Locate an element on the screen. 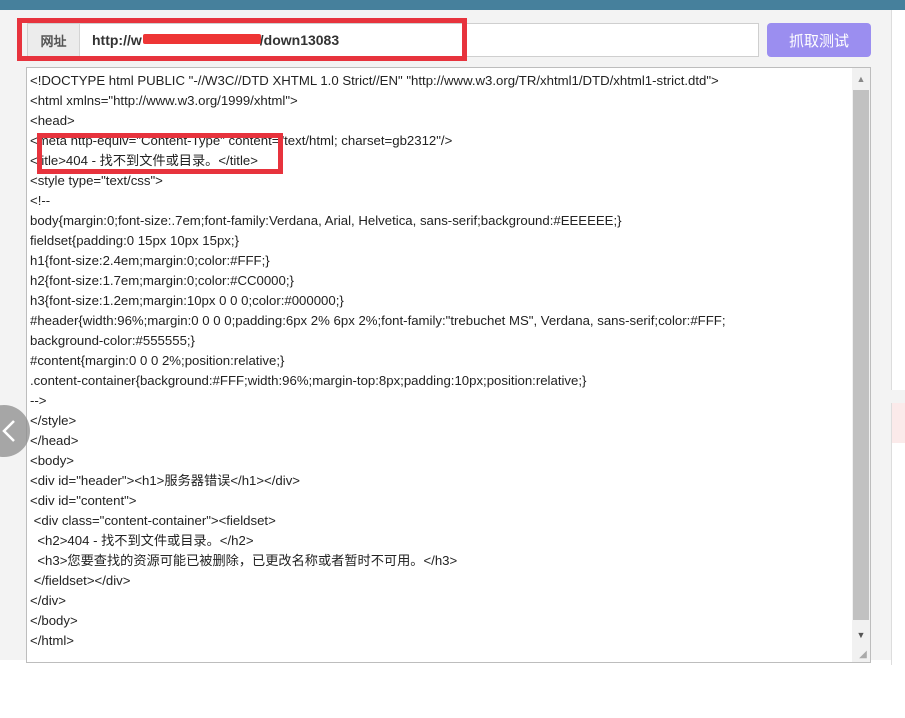 The image size is (905, 718). scrollbar-thumb is located at coordinates (861, 355).